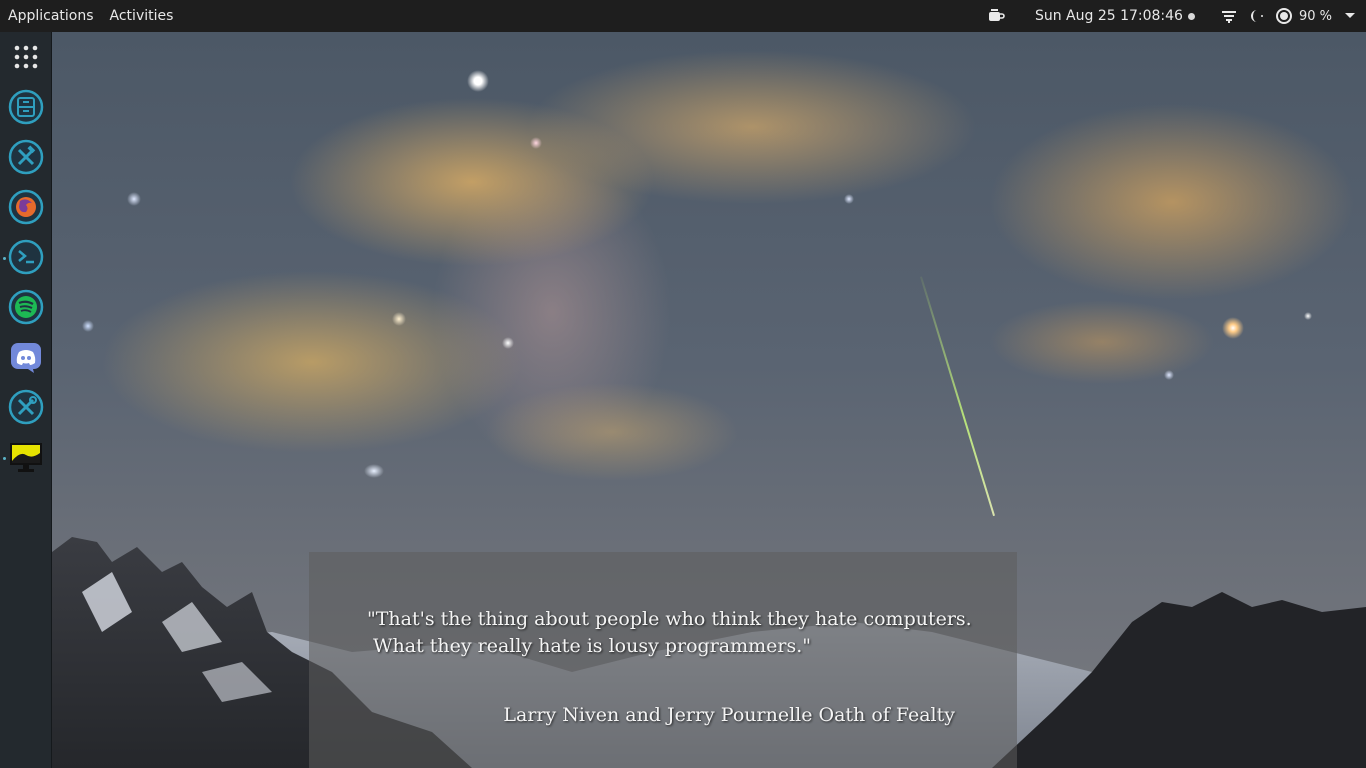 This screenshot has height=768, width=1366. Describe the element at coordinates (1284, 16) in the screenshot. I see `battery-ring-icon` at that location.